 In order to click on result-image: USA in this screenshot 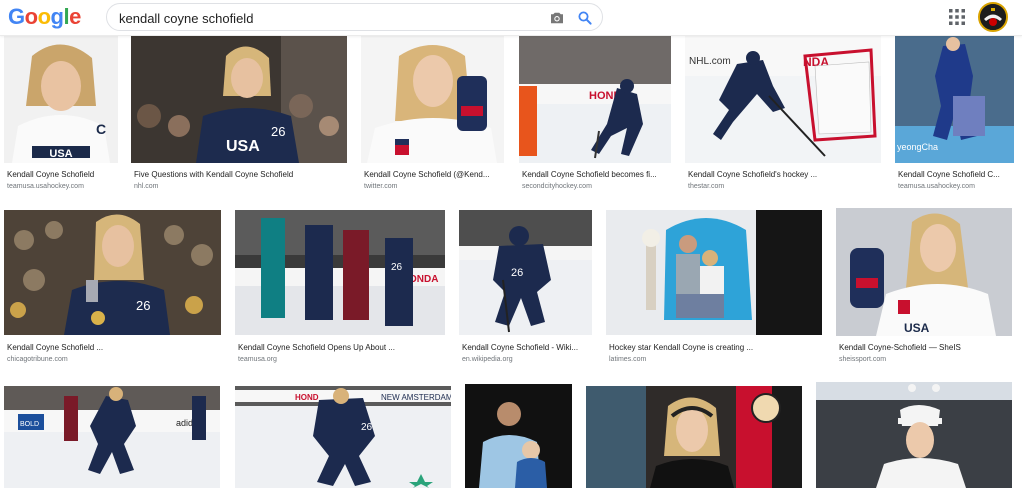, I will do `click(924, 272)`.